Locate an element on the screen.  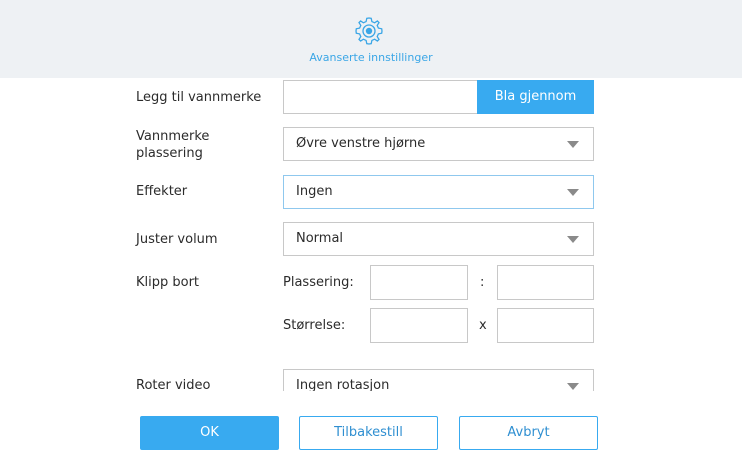
crop-position-x-input is located at coordinates (419, 282).